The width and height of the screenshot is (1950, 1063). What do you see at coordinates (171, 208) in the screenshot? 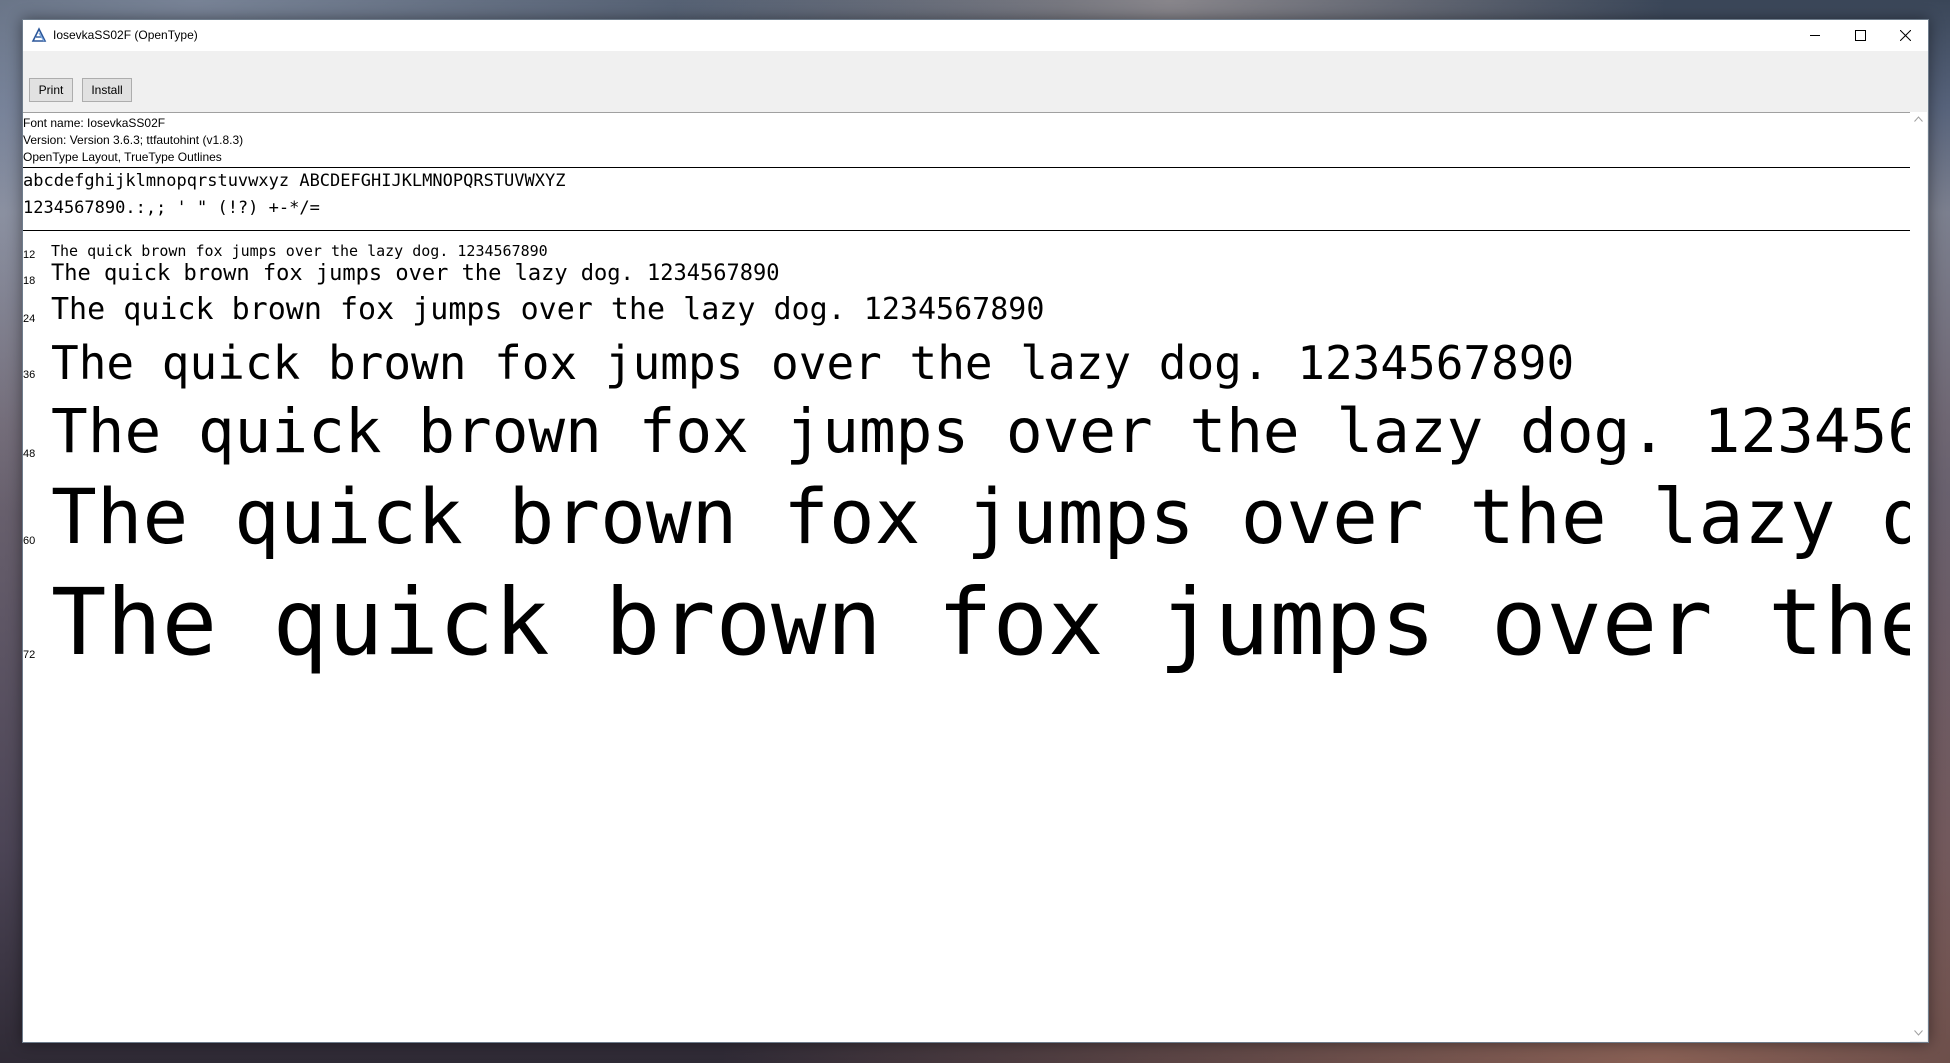
I see `charset-digits-symbols: 1234567890.:,; ' " (!?) +-*/=` at bounding box center [171, 208].